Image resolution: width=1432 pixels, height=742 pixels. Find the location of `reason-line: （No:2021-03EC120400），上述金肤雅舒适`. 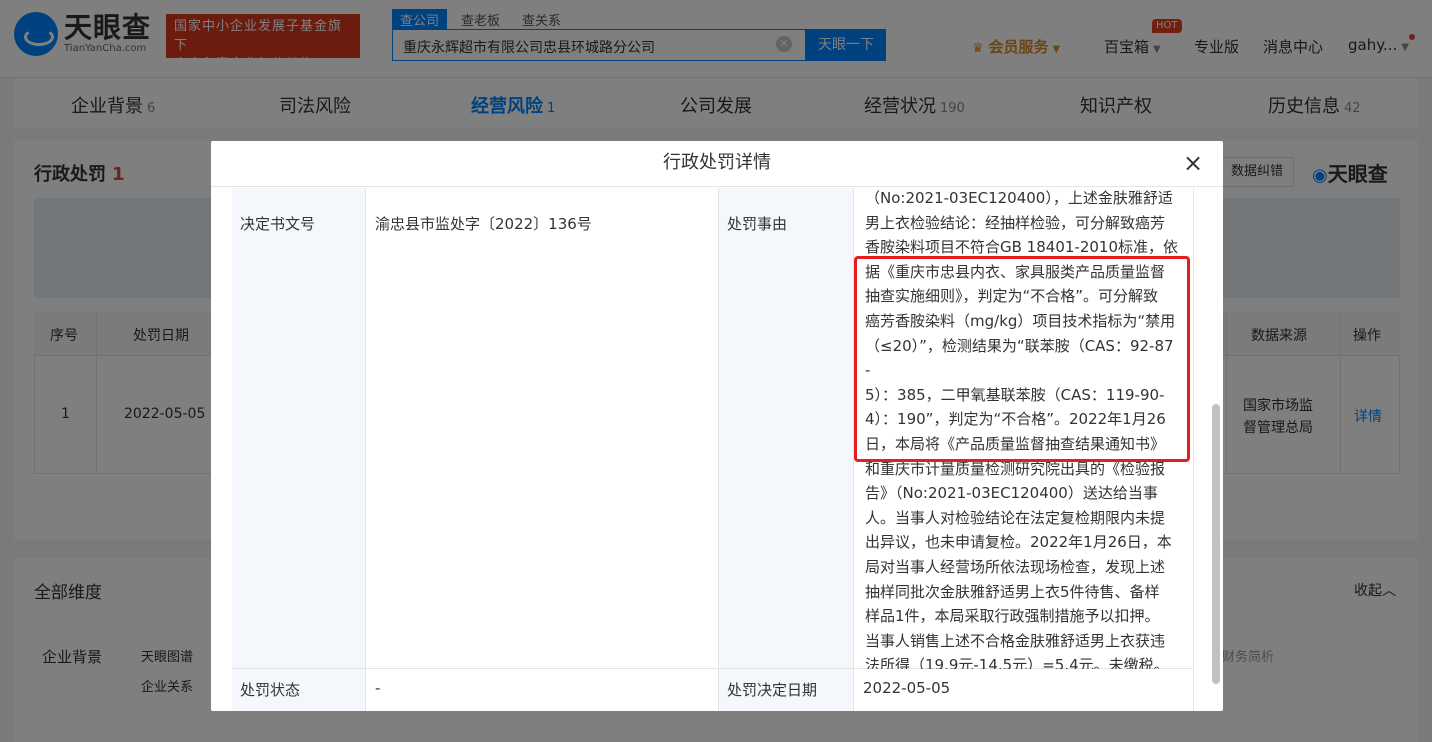

reason-line: （No:2021-03EC120400），上述金肤雅舒适 is located at coordinates (1019, 198).